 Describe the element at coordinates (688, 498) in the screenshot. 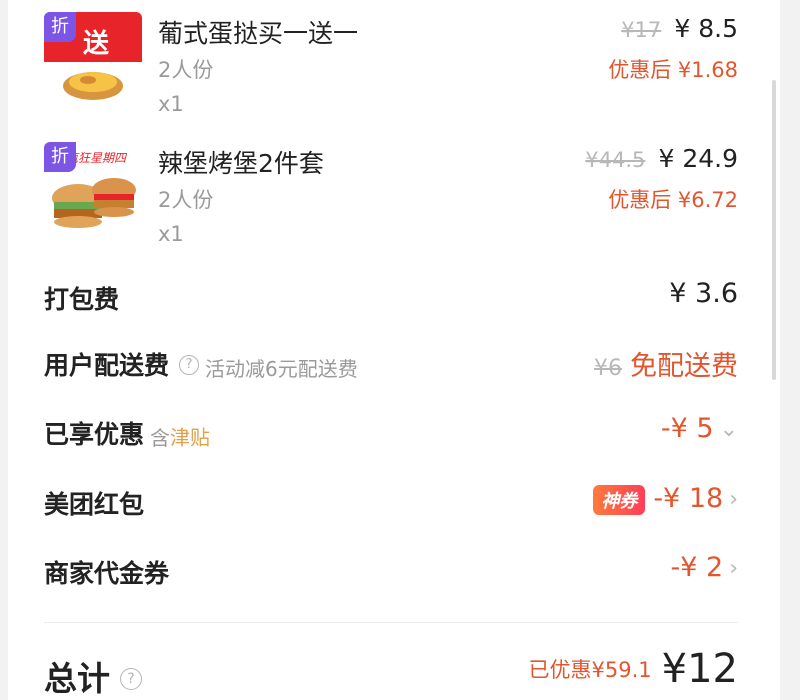

I see `red-packet-value: -¥ 18` at that location.